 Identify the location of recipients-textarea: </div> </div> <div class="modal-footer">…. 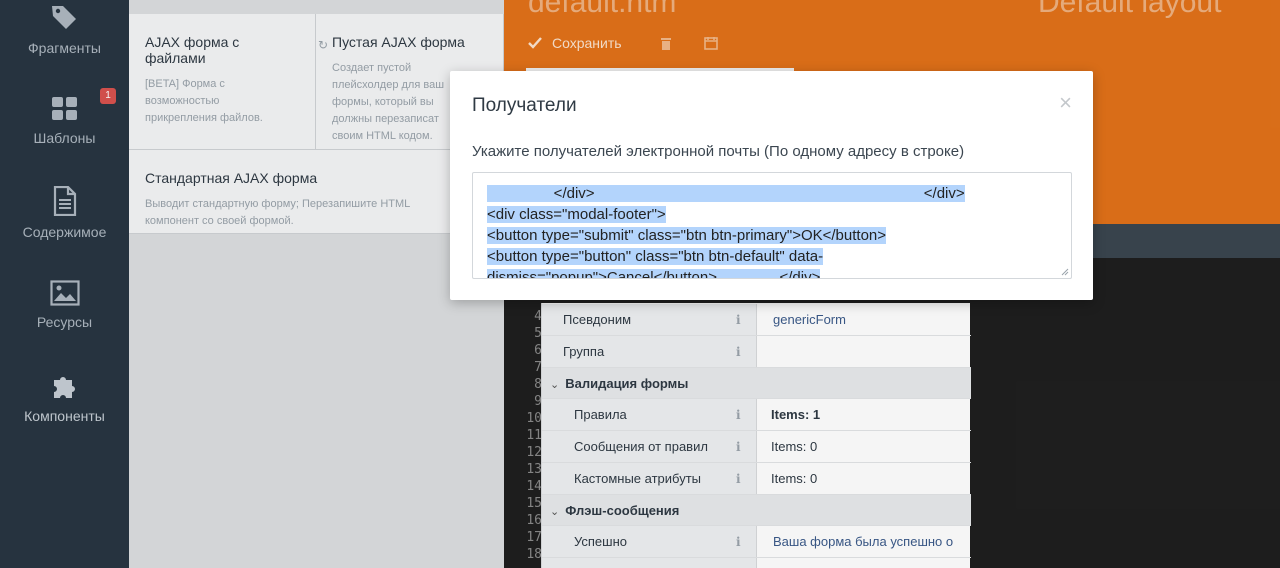
(772, 225).